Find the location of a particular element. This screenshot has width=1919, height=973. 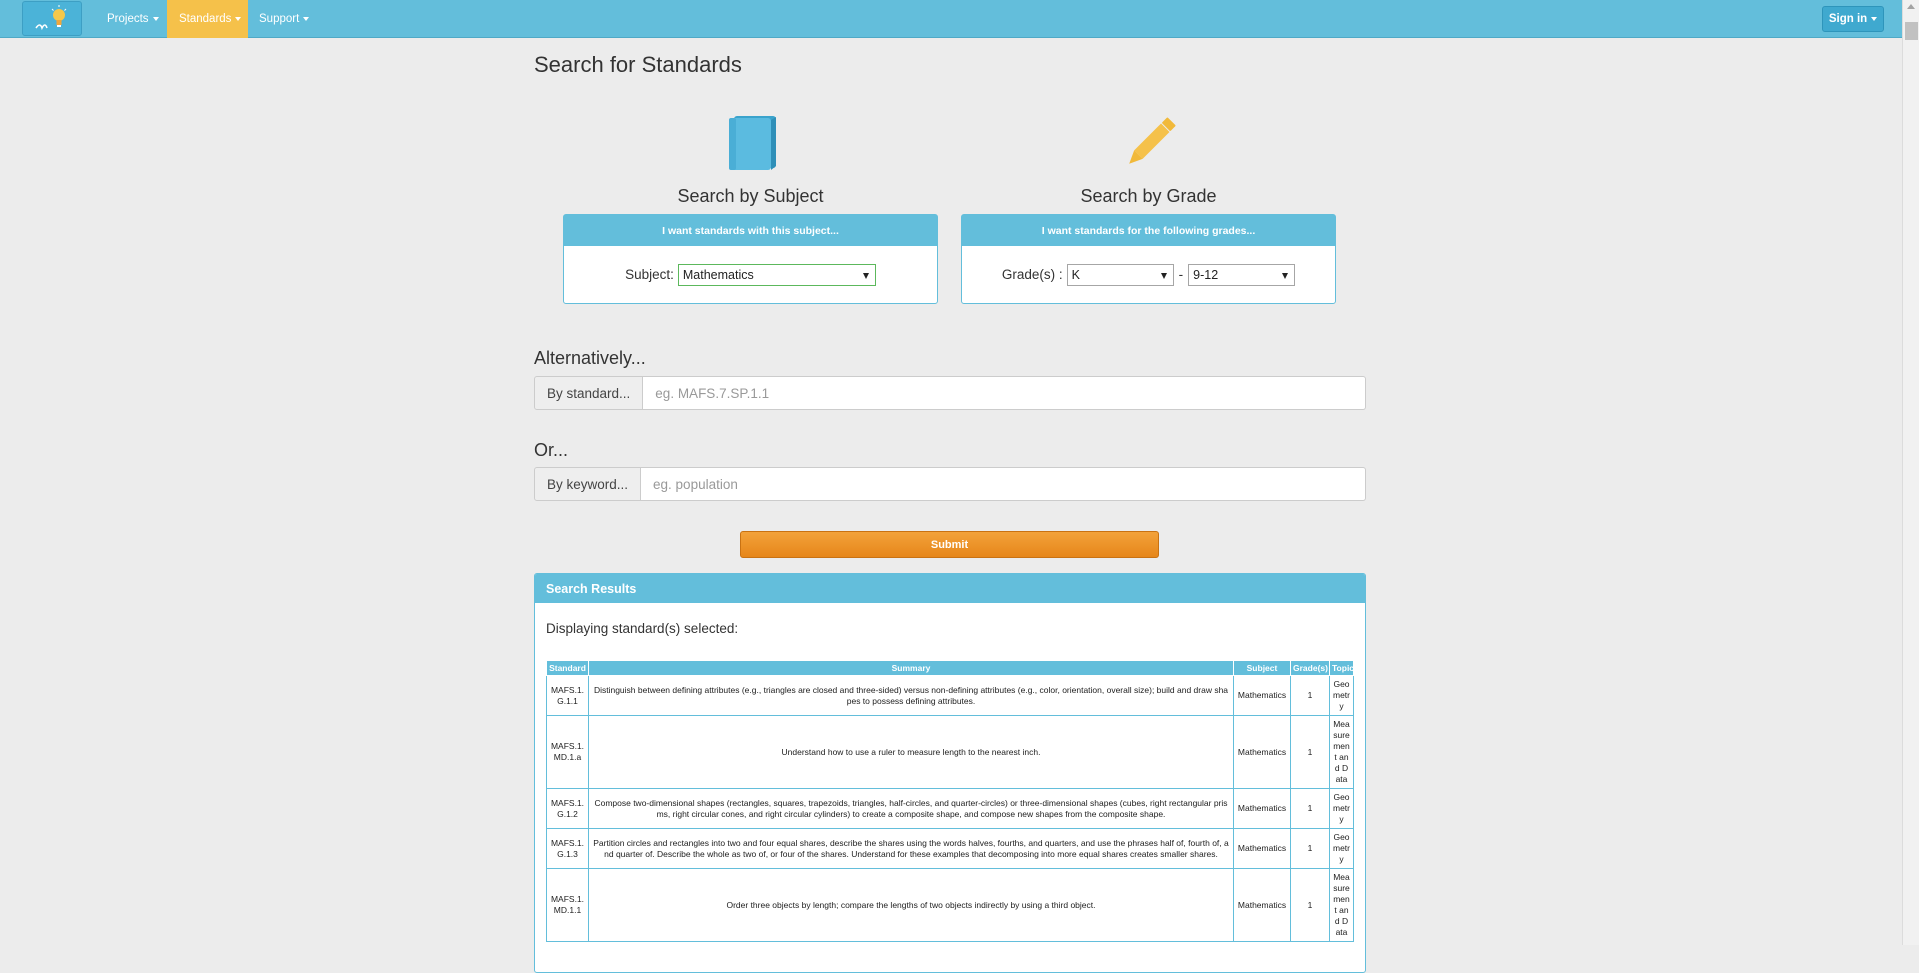

scroll-up-icon is located at coordinates (1911, 6).